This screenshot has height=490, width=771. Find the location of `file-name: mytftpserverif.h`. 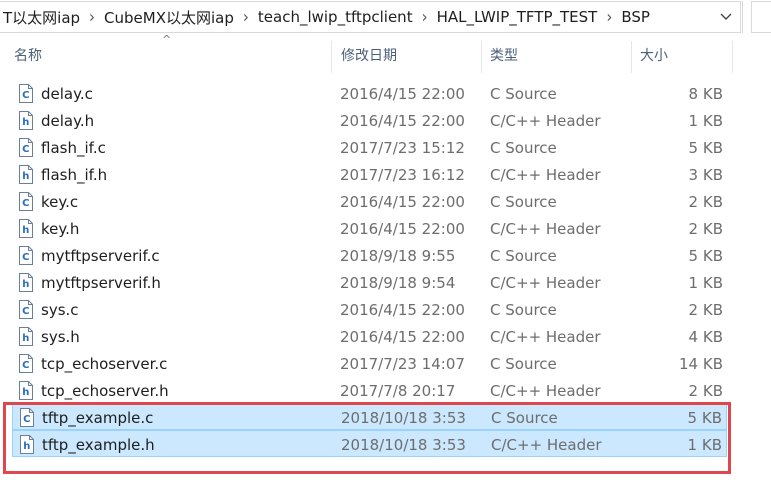

file-name: mytftpserverif.h is located at coordinates (101, 282).